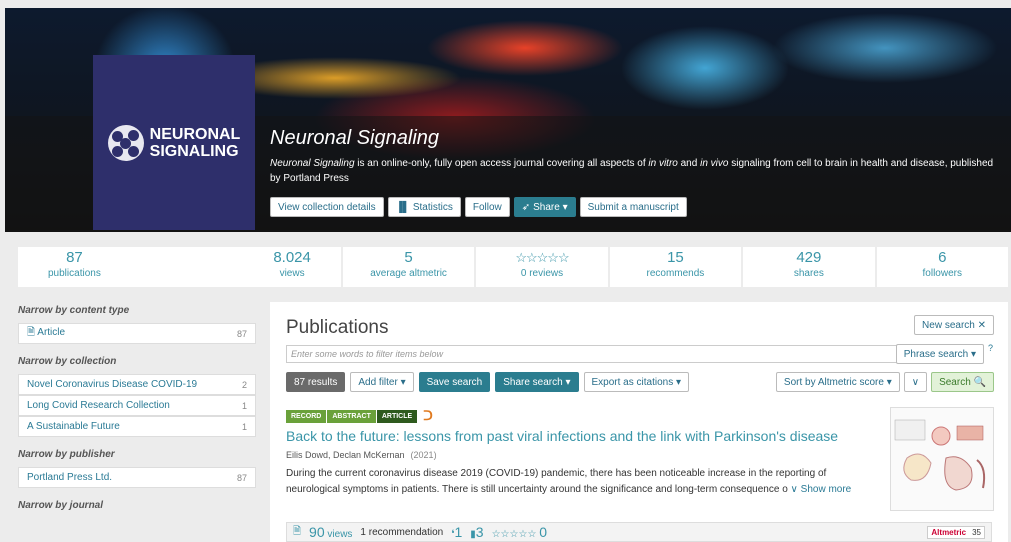 This screenshot has width=1011, height=542. I want to click on sort-direction-button: ∨, so click(915, 382).